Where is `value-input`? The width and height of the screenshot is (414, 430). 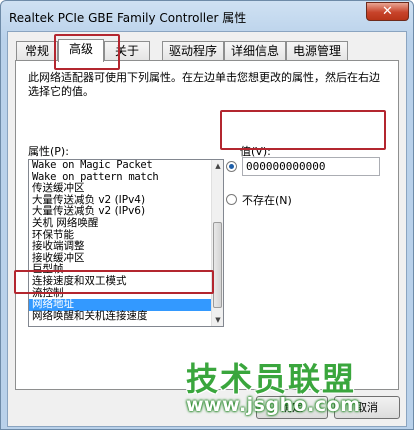 value-input is located at coordinates (311, 166).